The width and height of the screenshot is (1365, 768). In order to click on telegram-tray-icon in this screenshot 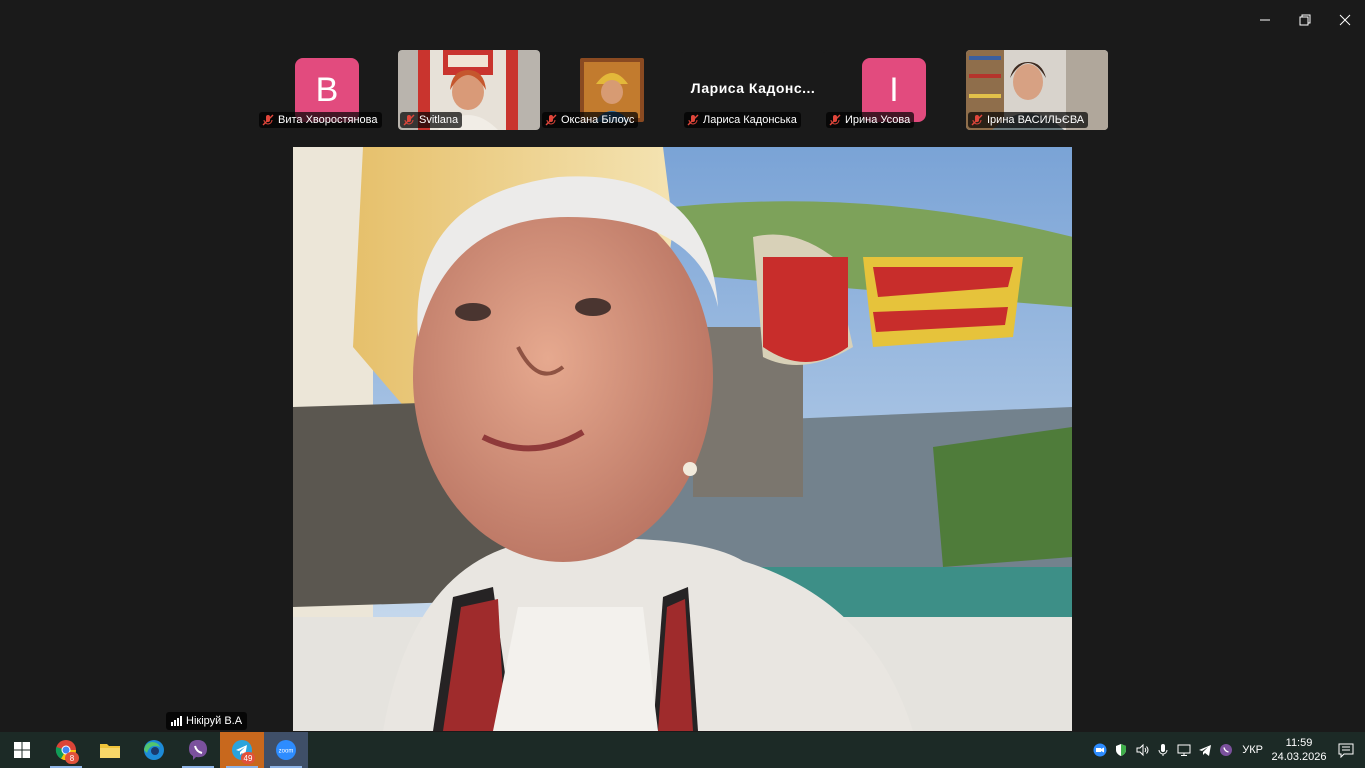, I will do `click(1204, 750)`.